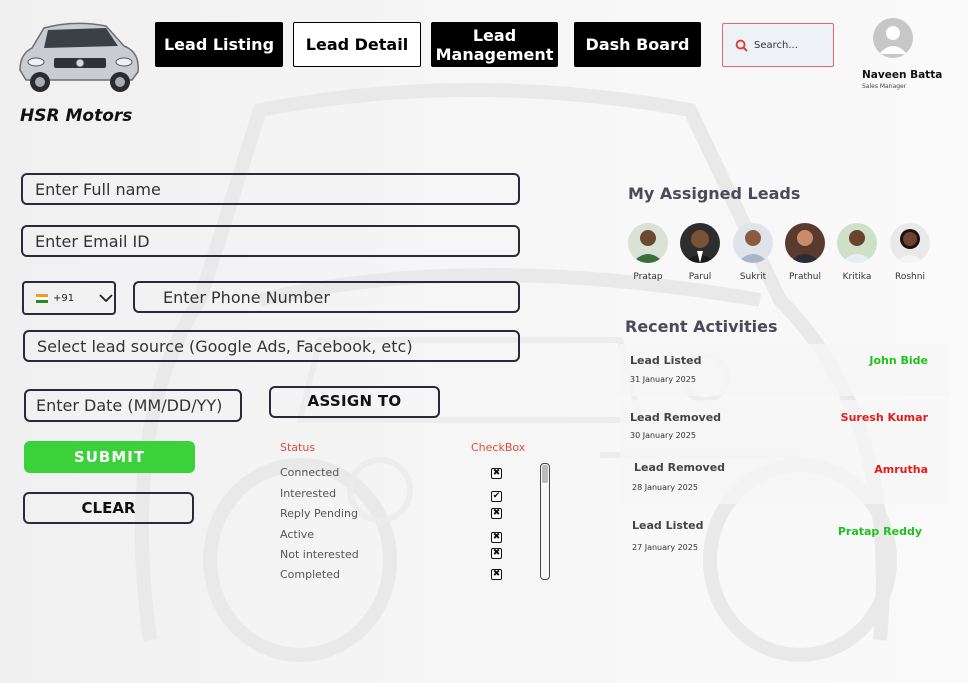 The height and width of the screenshot is (683, 968). Describe the element at coordinates (545, 474) in the screenshot. I see `scrollbar-thumb` at that location.